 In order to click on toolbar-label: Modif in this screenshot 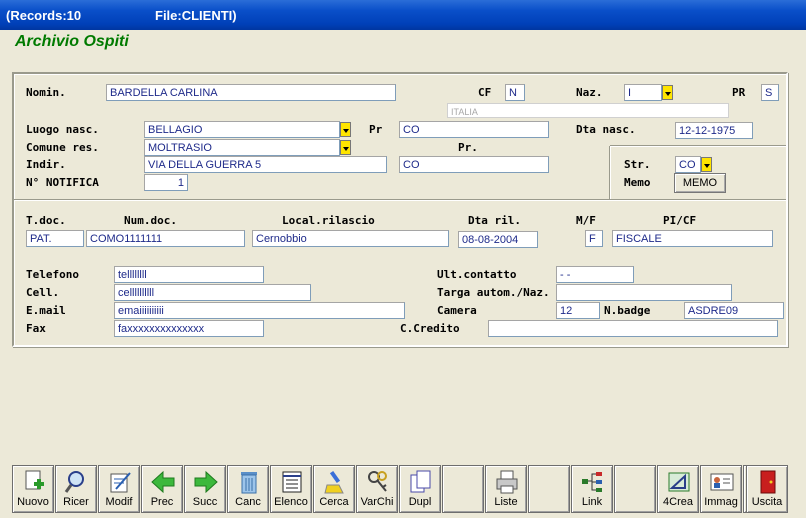, I will do `click(119, 502)`.